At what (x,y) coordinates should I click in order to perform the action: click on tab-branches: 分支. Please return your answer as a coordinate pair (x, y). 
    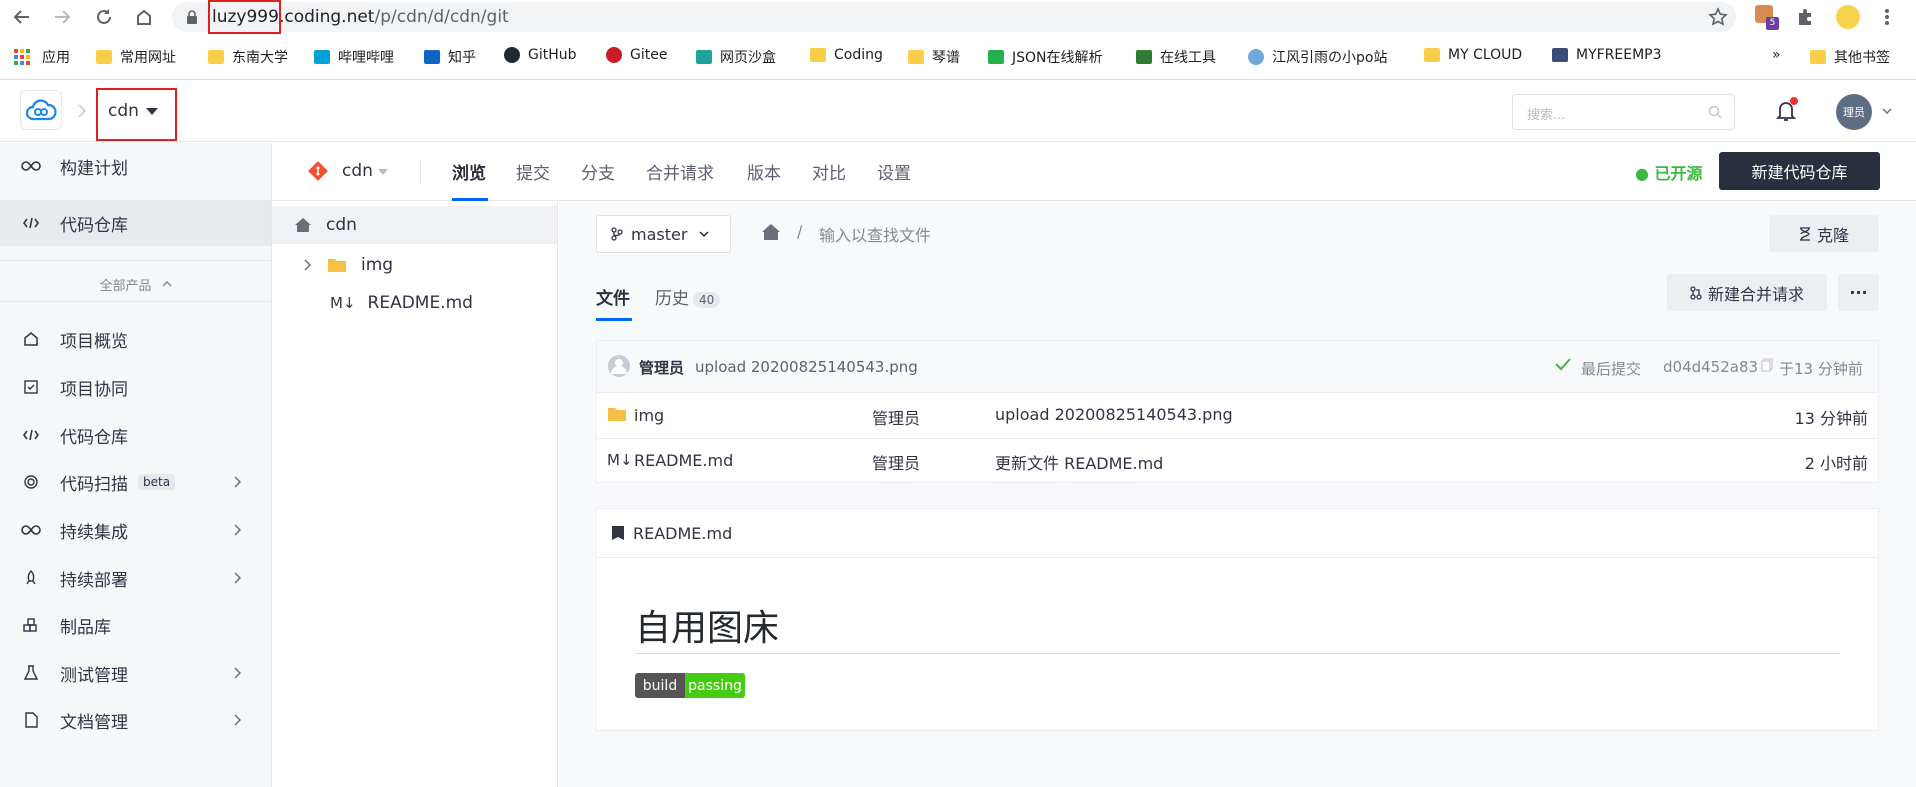
    Looking at the image, I should click on (598, 171).